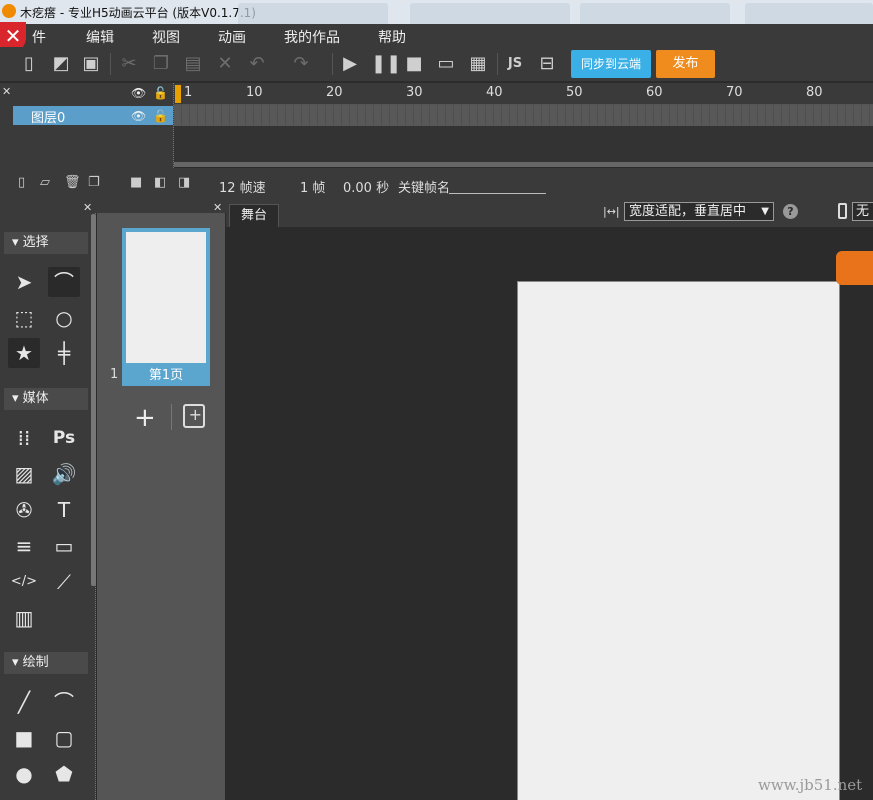 The image size is (873, 800). I want to click on section-draw-label: 绘制, so click(35, 662).